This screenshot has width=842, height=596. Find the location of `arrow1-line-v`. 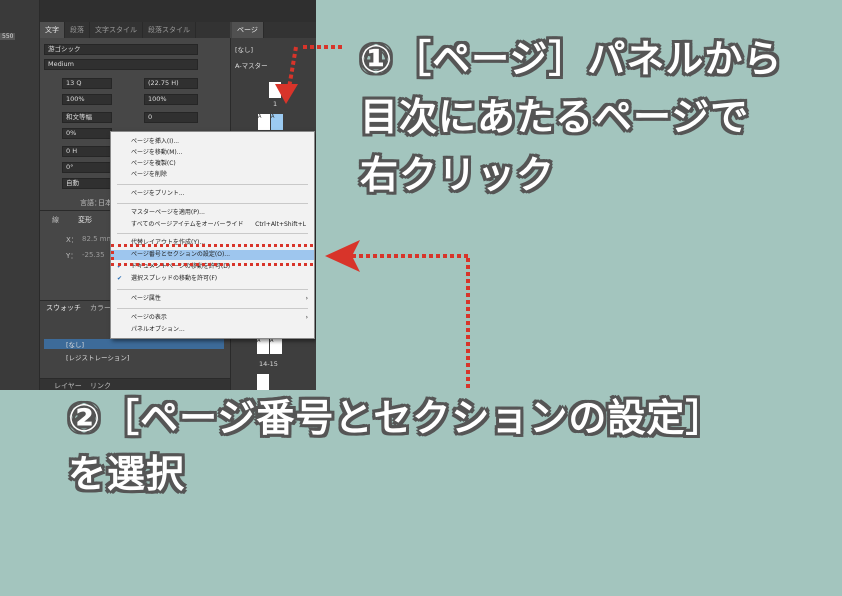

arrow1-line-v is located at coordinates (292, 67).